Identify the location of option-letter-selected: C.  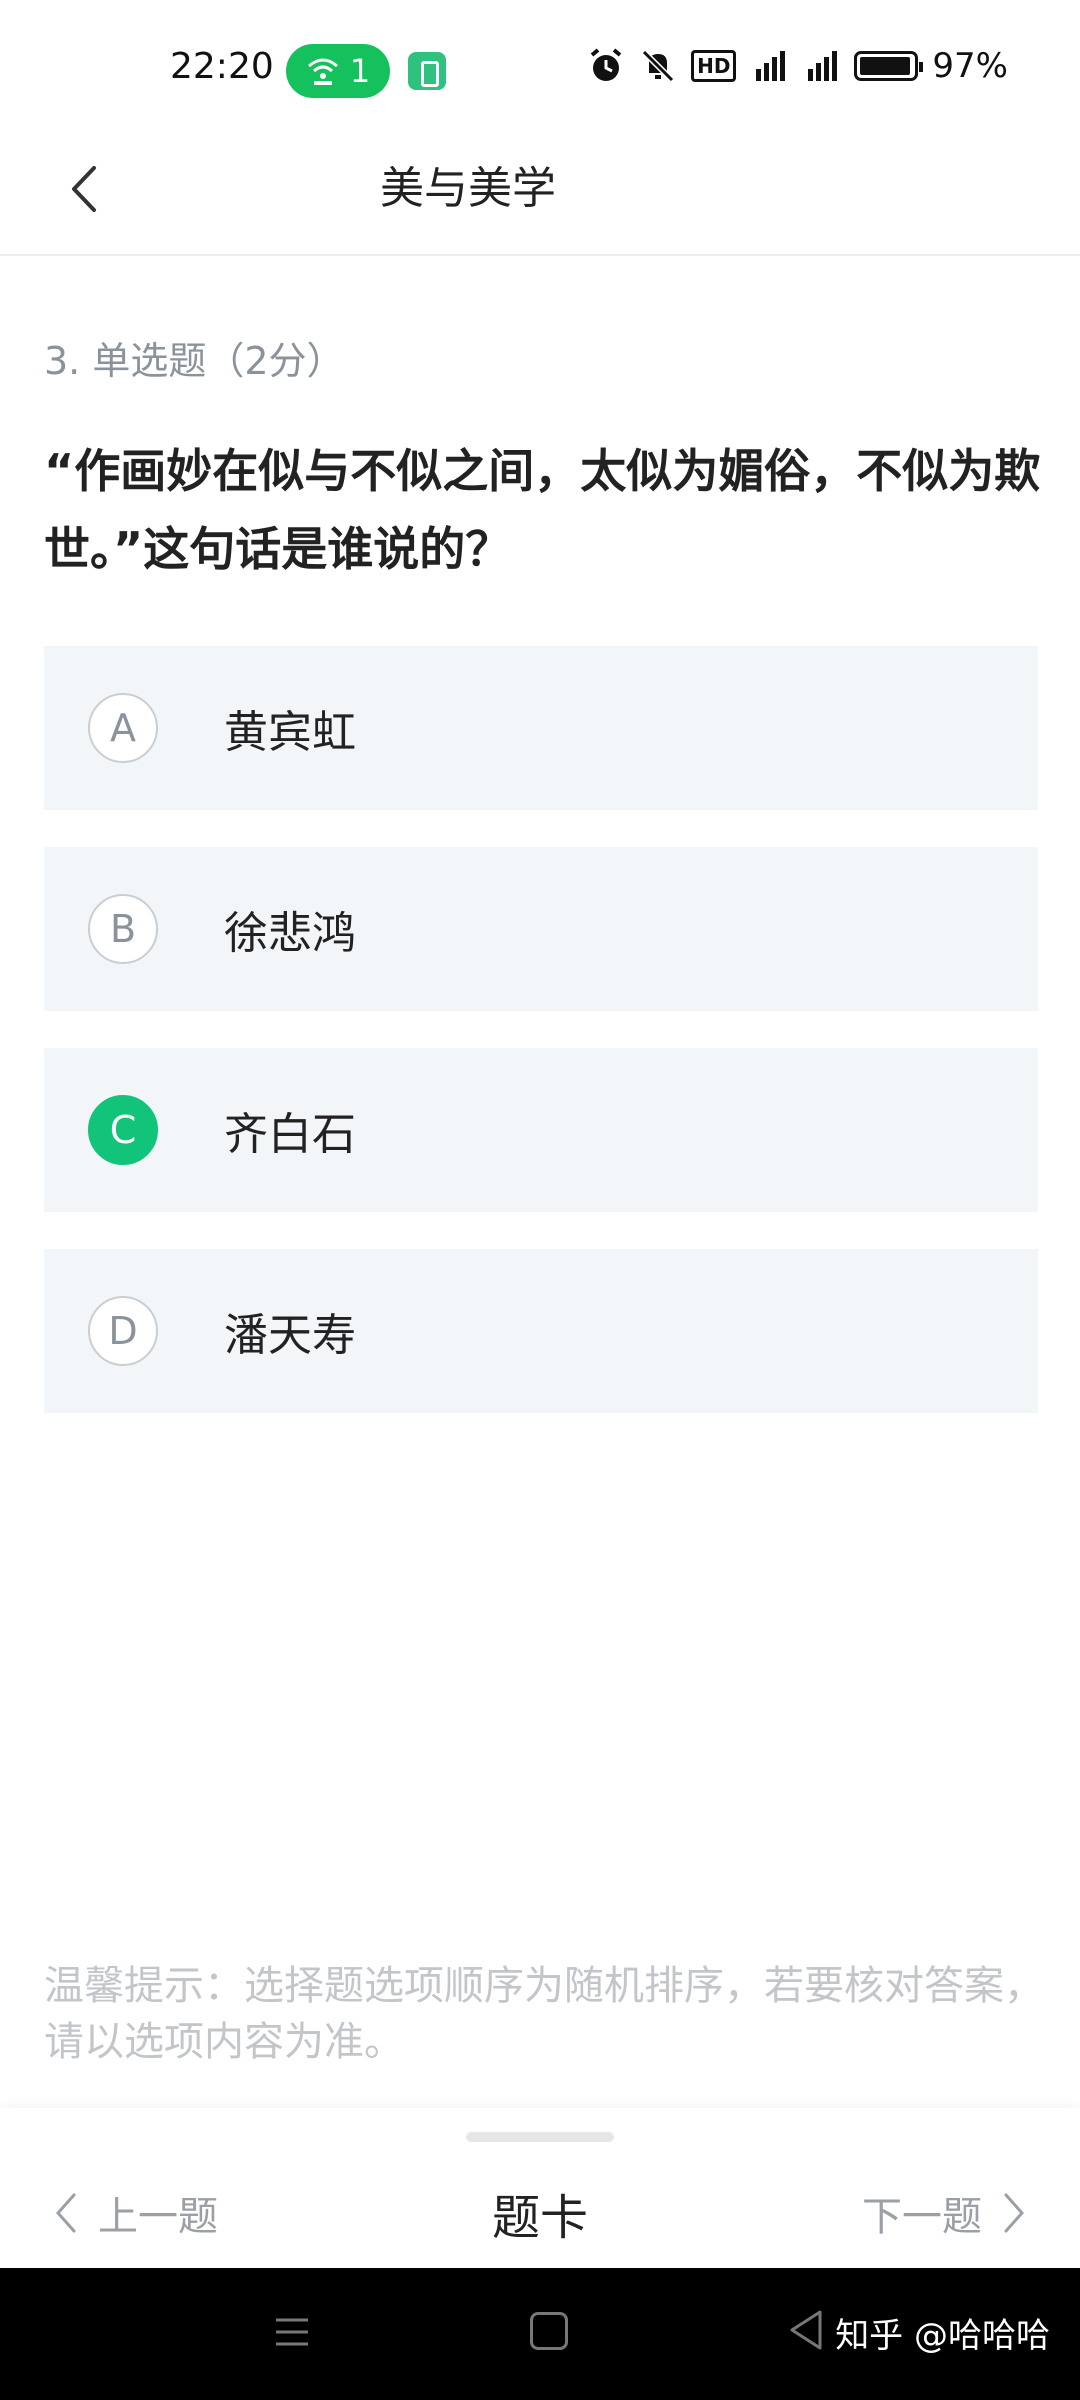
(123, 1130).